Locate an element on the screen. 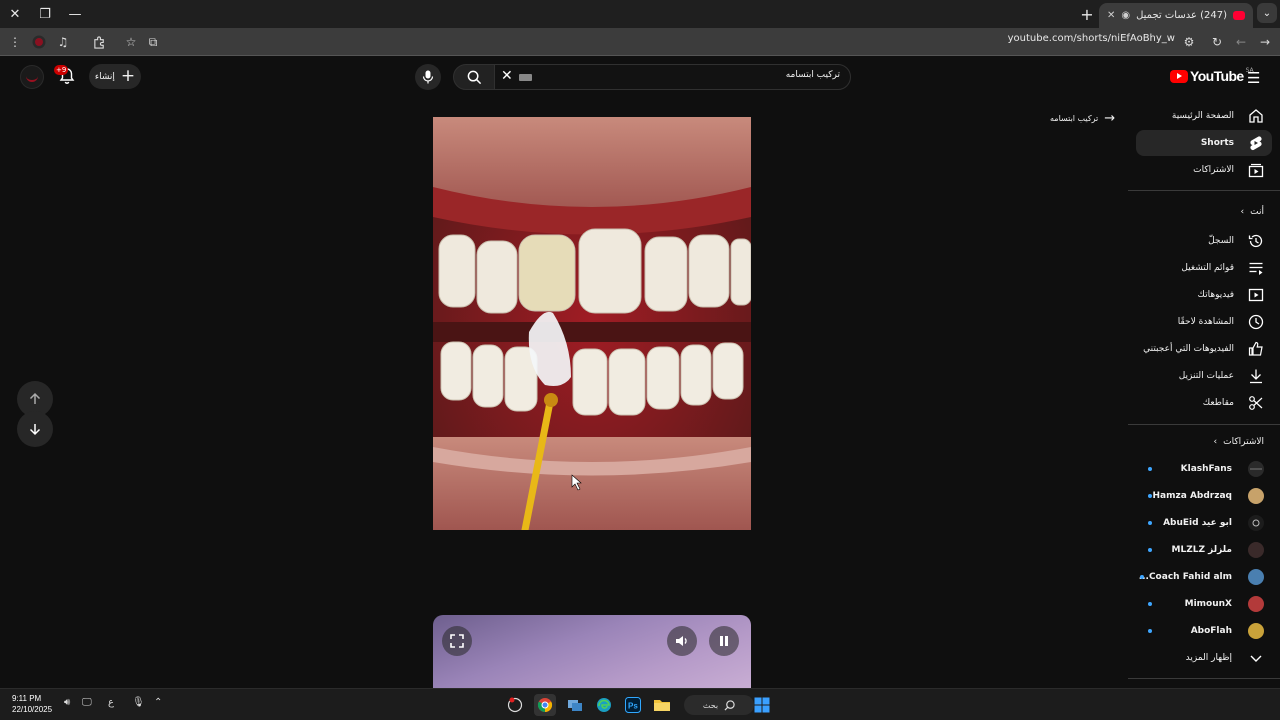 This screenshot has height=720, width=1280. voice-search-button is located at coordinates (428, 77).